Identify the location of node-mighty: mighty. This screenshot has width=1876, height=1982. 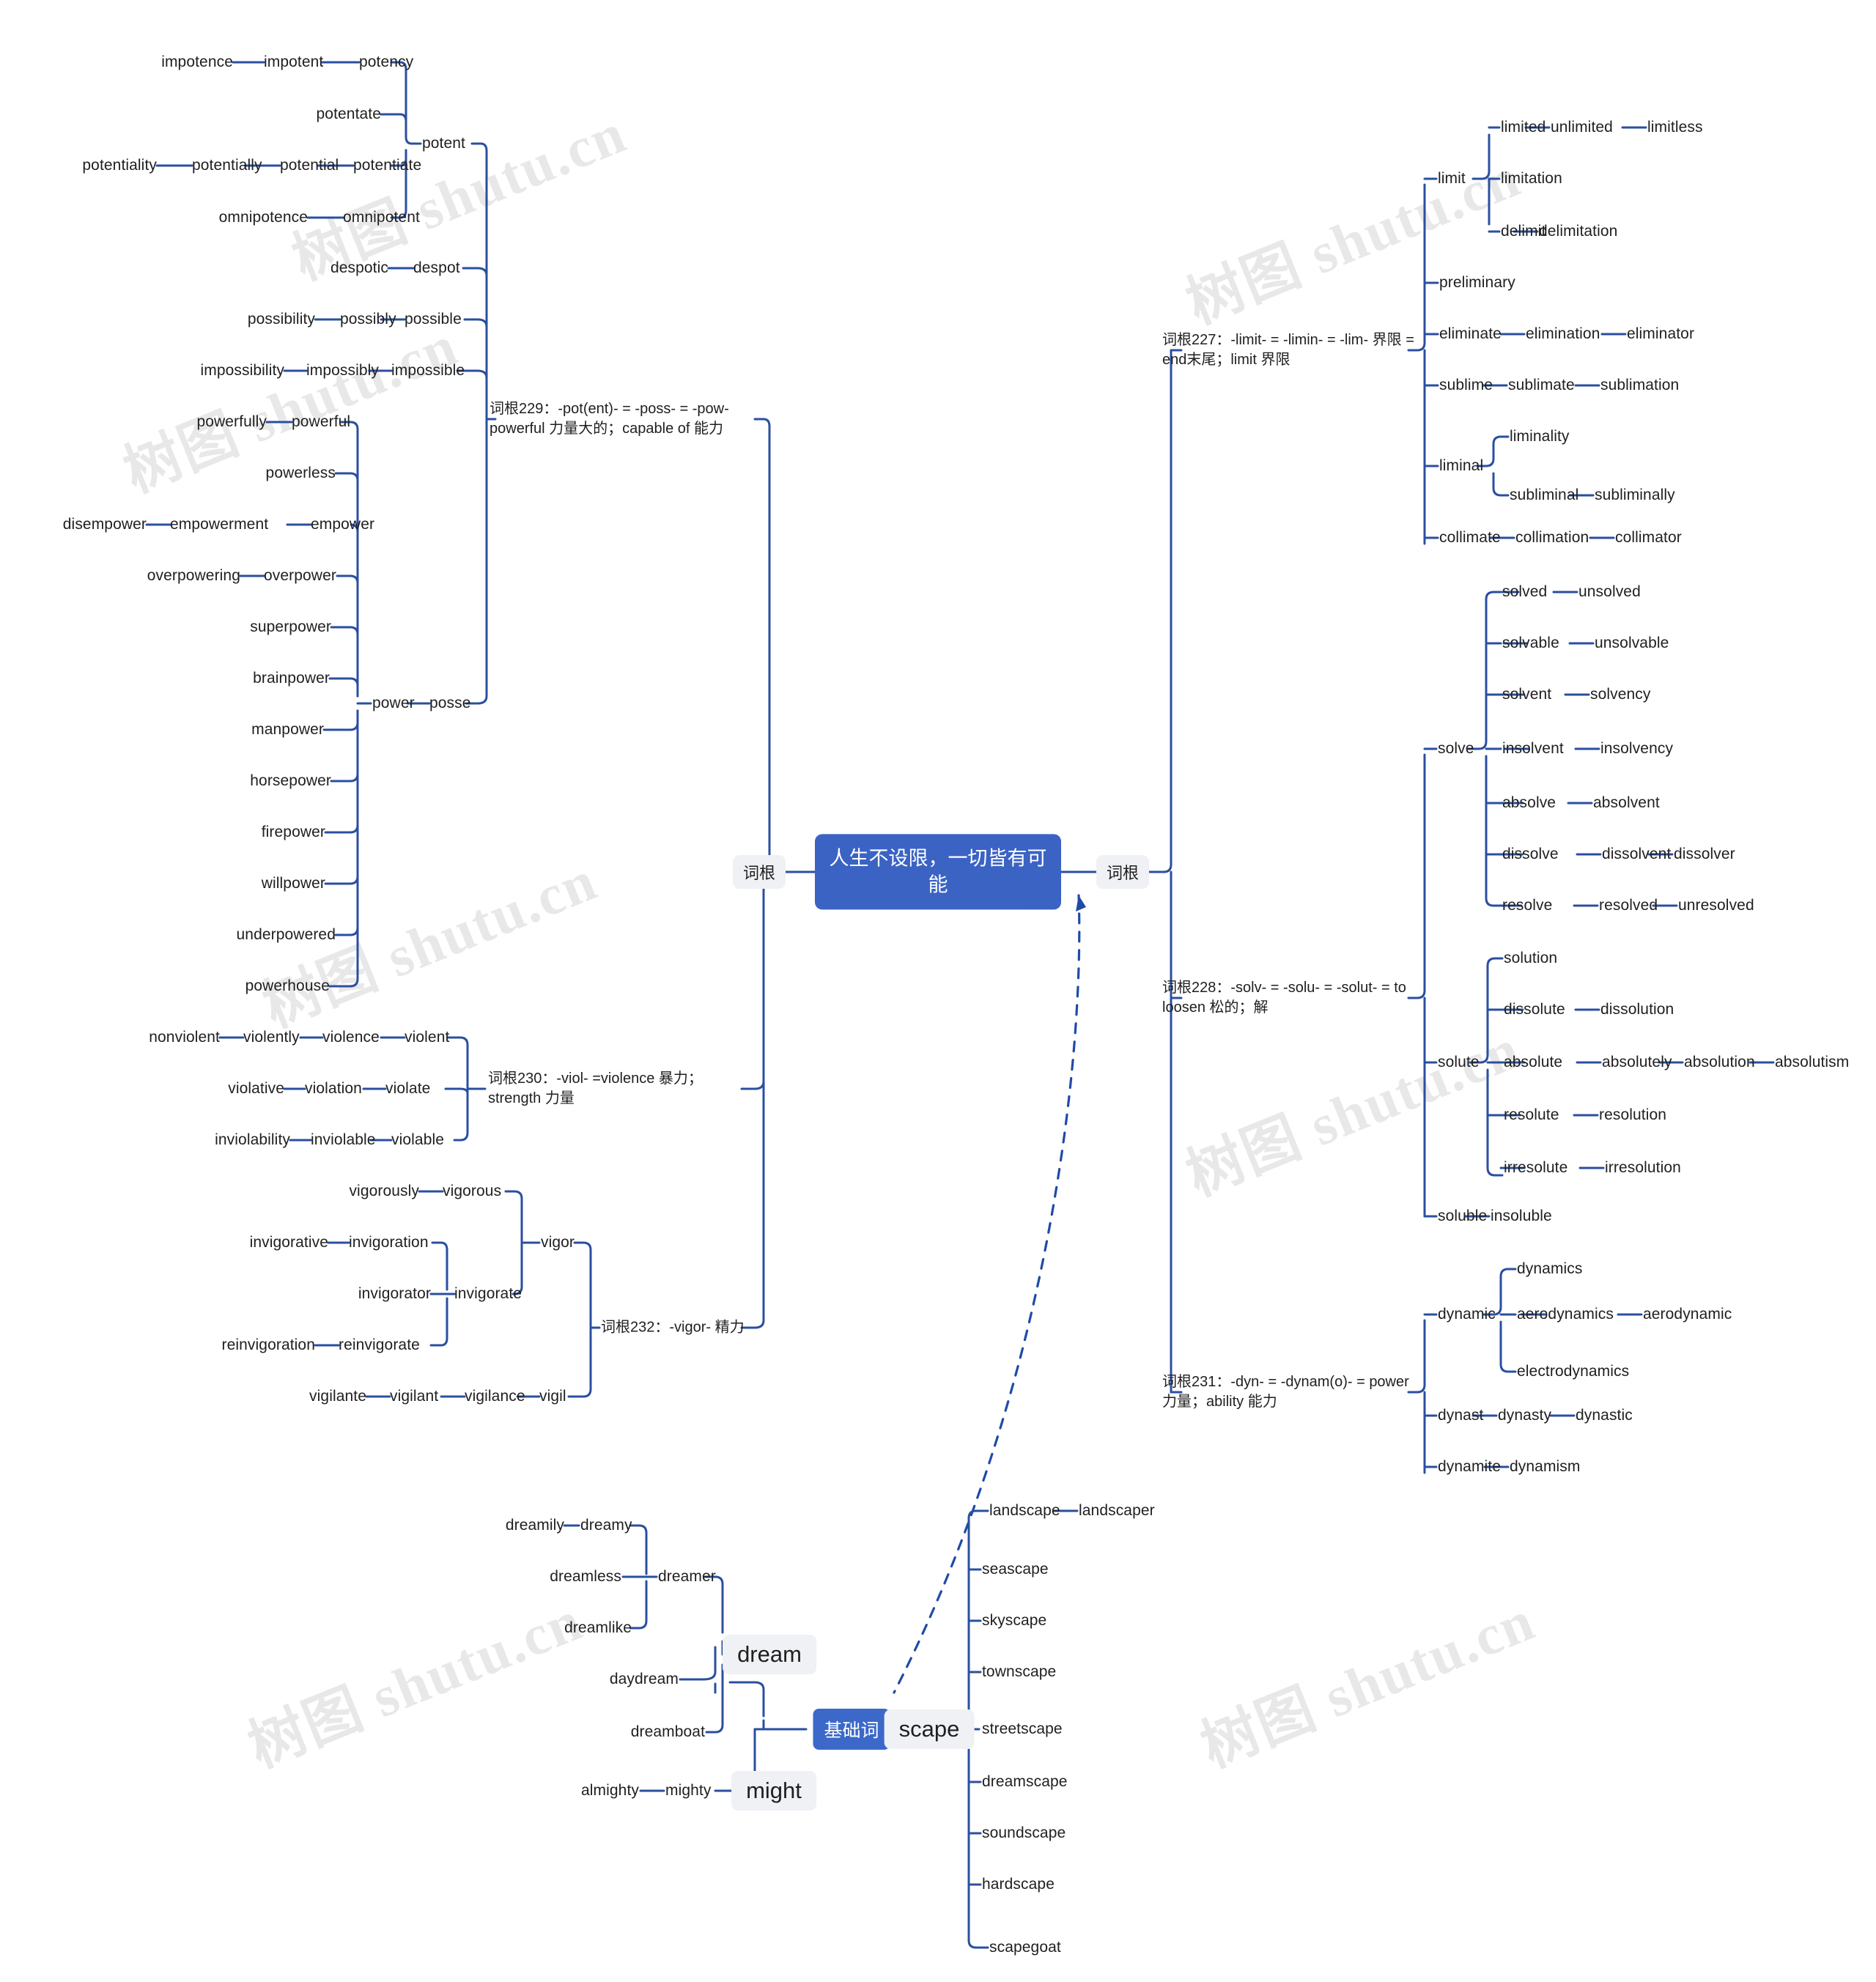
(688, 1790).